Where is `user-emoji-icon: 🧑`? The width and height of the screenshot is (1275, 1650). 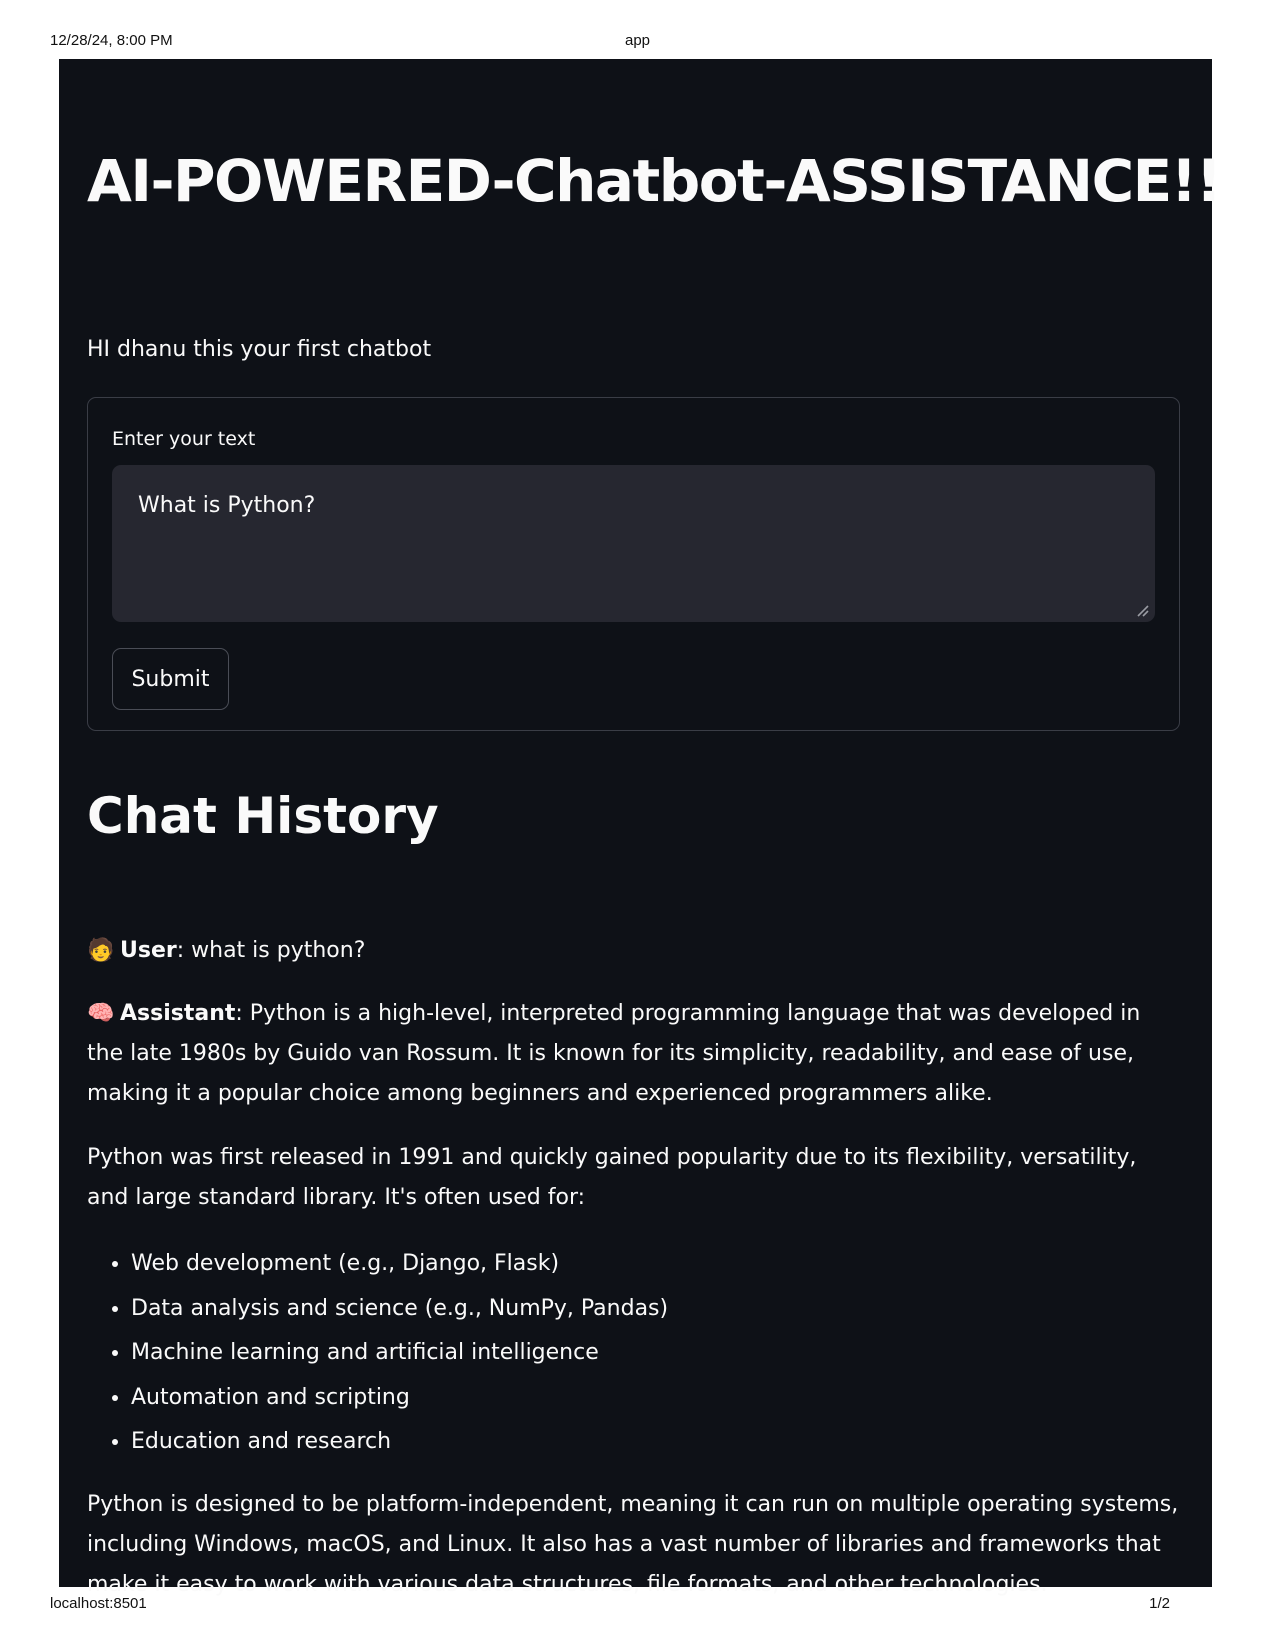
user-emoji-icon: 🧑 is located at coordinates (101, 950).